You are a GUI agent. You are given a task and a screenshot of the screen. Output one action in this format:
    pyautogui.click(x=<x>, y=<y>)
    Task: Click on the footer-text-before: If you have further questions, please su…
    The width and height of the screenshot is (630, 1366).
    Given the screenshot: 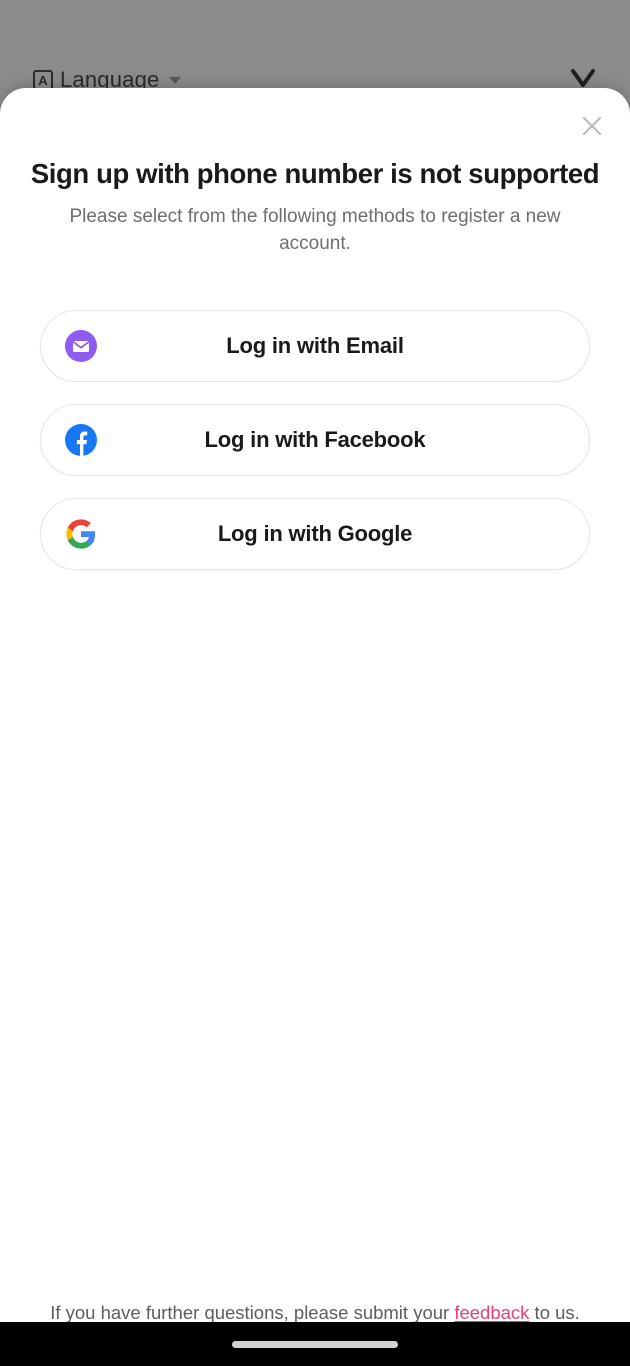 What is the action you would take?
    pyautogui.click(x=252, y=1313)
    